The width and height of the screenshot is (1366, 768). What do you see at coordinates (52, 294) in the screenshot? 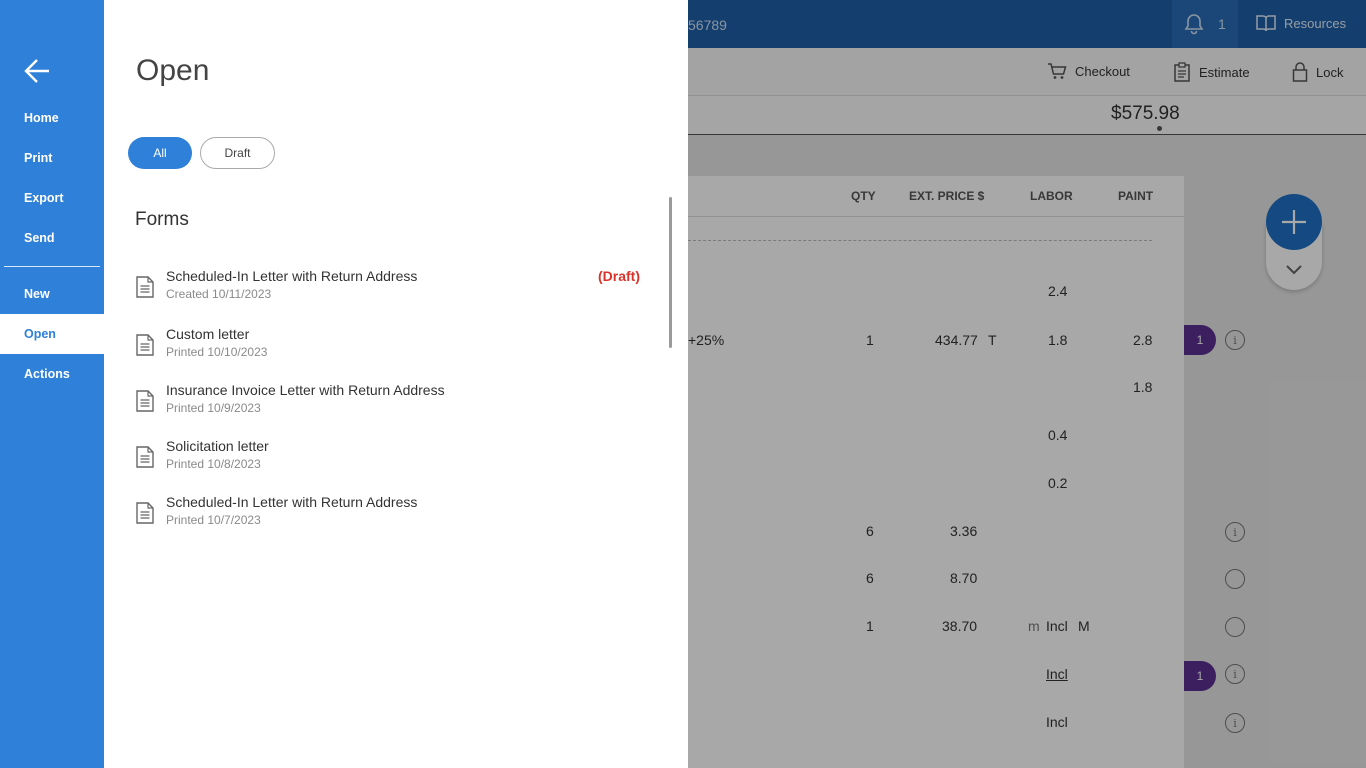
I see `nav-new: New` at bounding box center [52, 294].